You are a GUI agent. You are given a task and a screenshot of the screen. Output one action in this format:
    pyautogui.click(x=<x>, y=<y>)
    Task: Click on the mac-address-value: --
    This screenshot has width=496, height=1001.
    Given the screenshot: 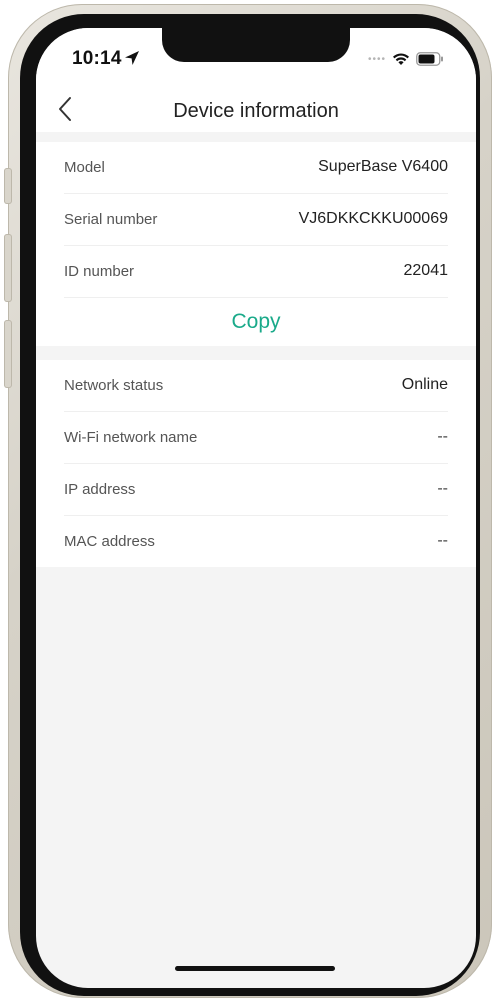 What is the action you would take?
    pyautogui.click(x=442, y=540)
    